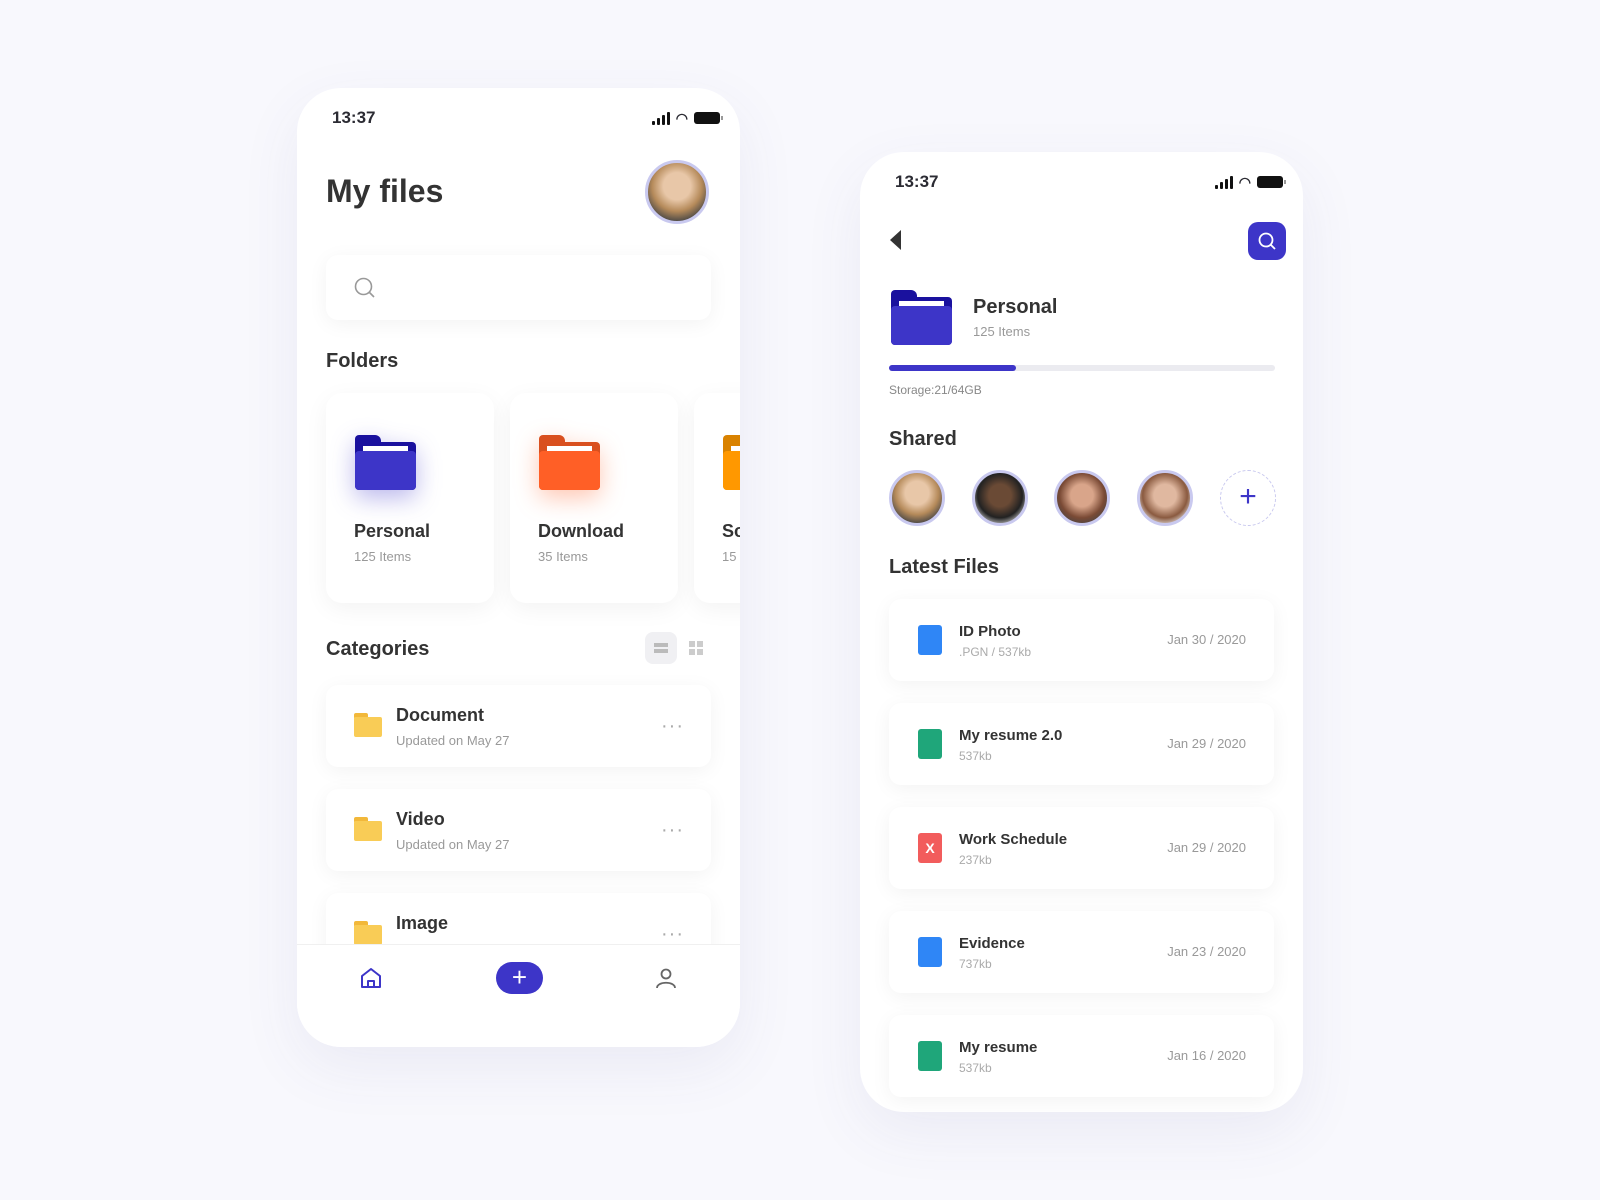 This screenshot has height=1200, width=1600. Describe the element at coordinates (923, 439) in the screenshot. I see `shared-heading: Shared` at that location.